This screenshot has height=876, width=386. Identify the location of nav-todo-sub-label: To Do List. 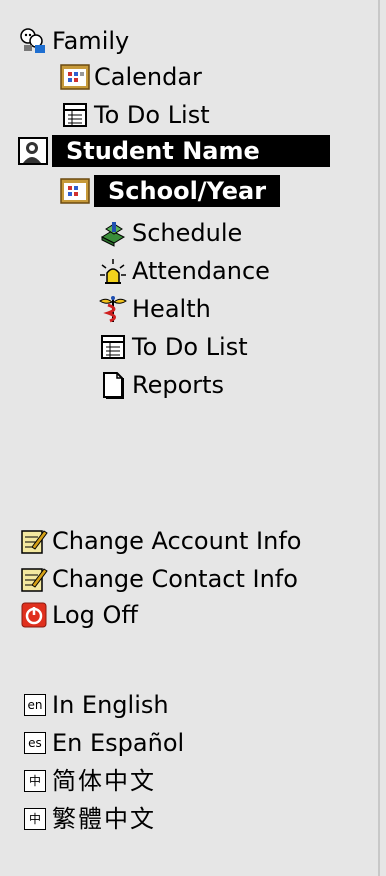
(190, 347).